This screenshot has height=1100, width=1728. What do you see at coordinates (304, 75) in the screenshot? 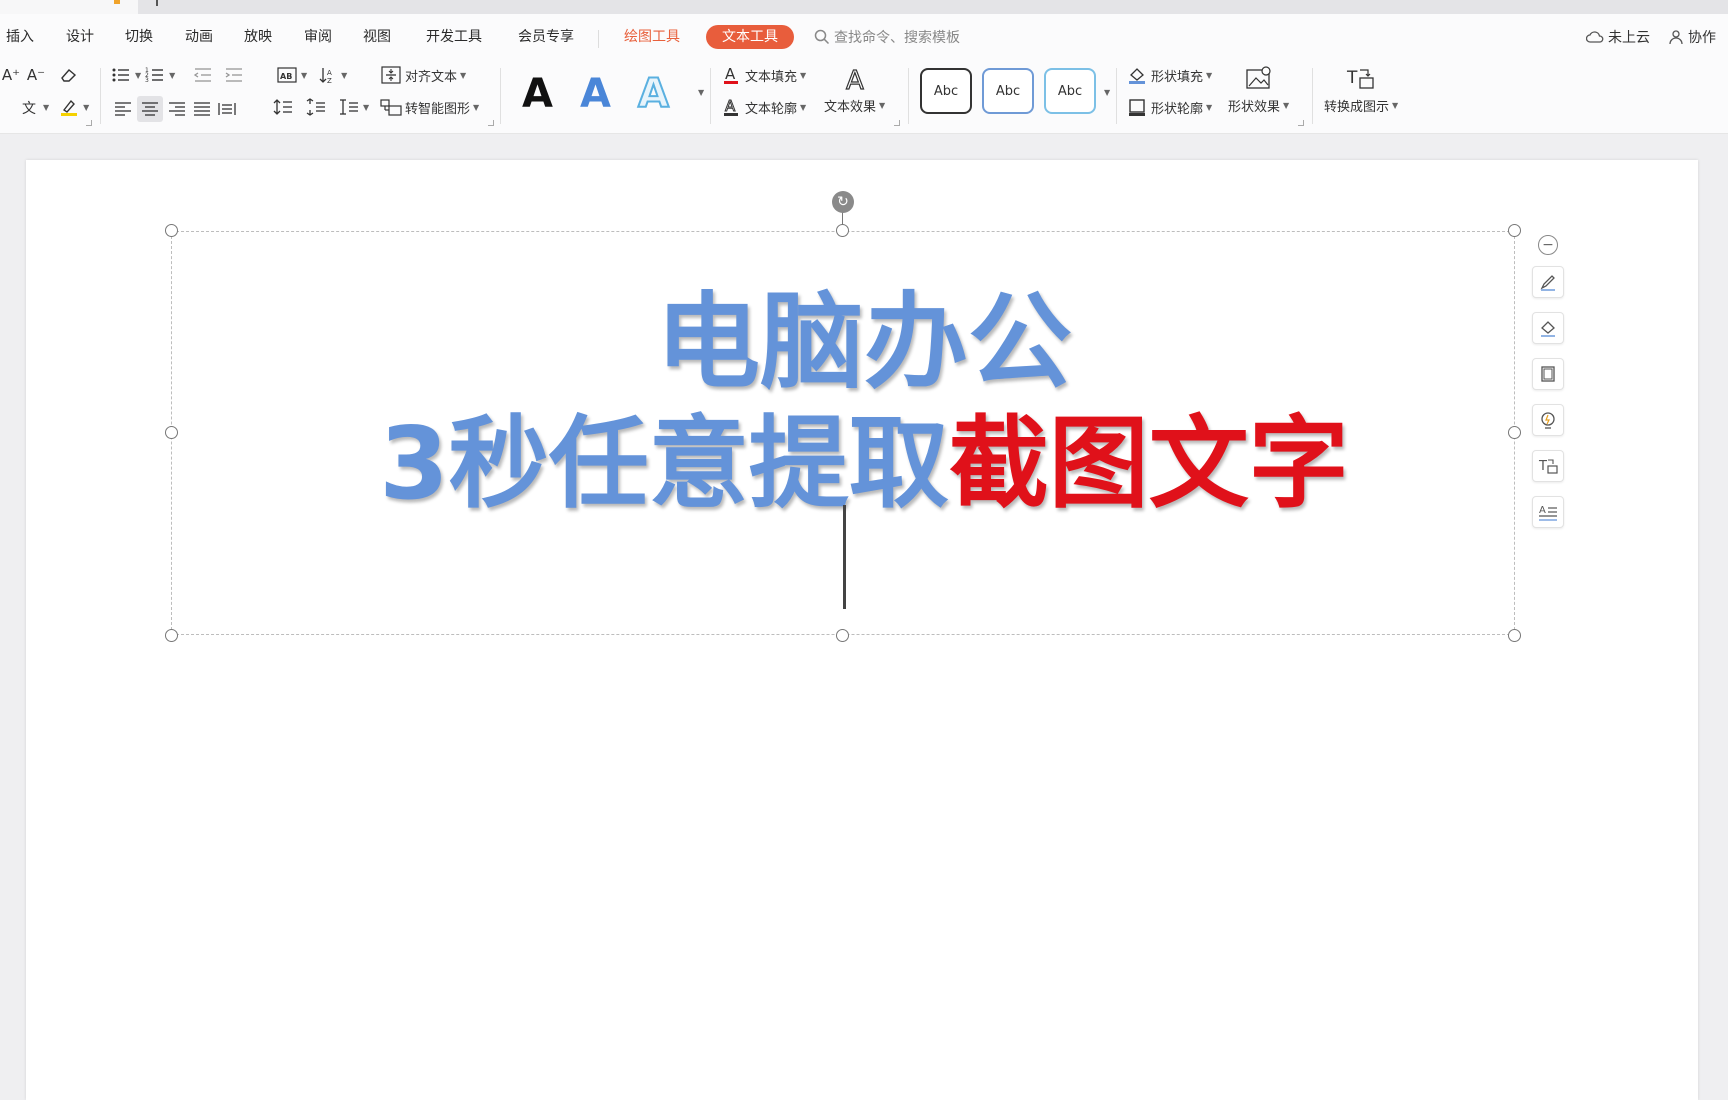
I see `text-direction-caret: ▼` at bounding box center [304, 75].